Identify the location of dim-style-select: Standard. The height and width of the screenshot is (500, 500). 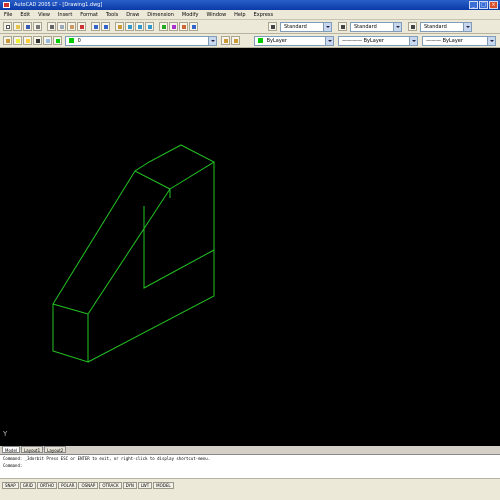
(376, 27).